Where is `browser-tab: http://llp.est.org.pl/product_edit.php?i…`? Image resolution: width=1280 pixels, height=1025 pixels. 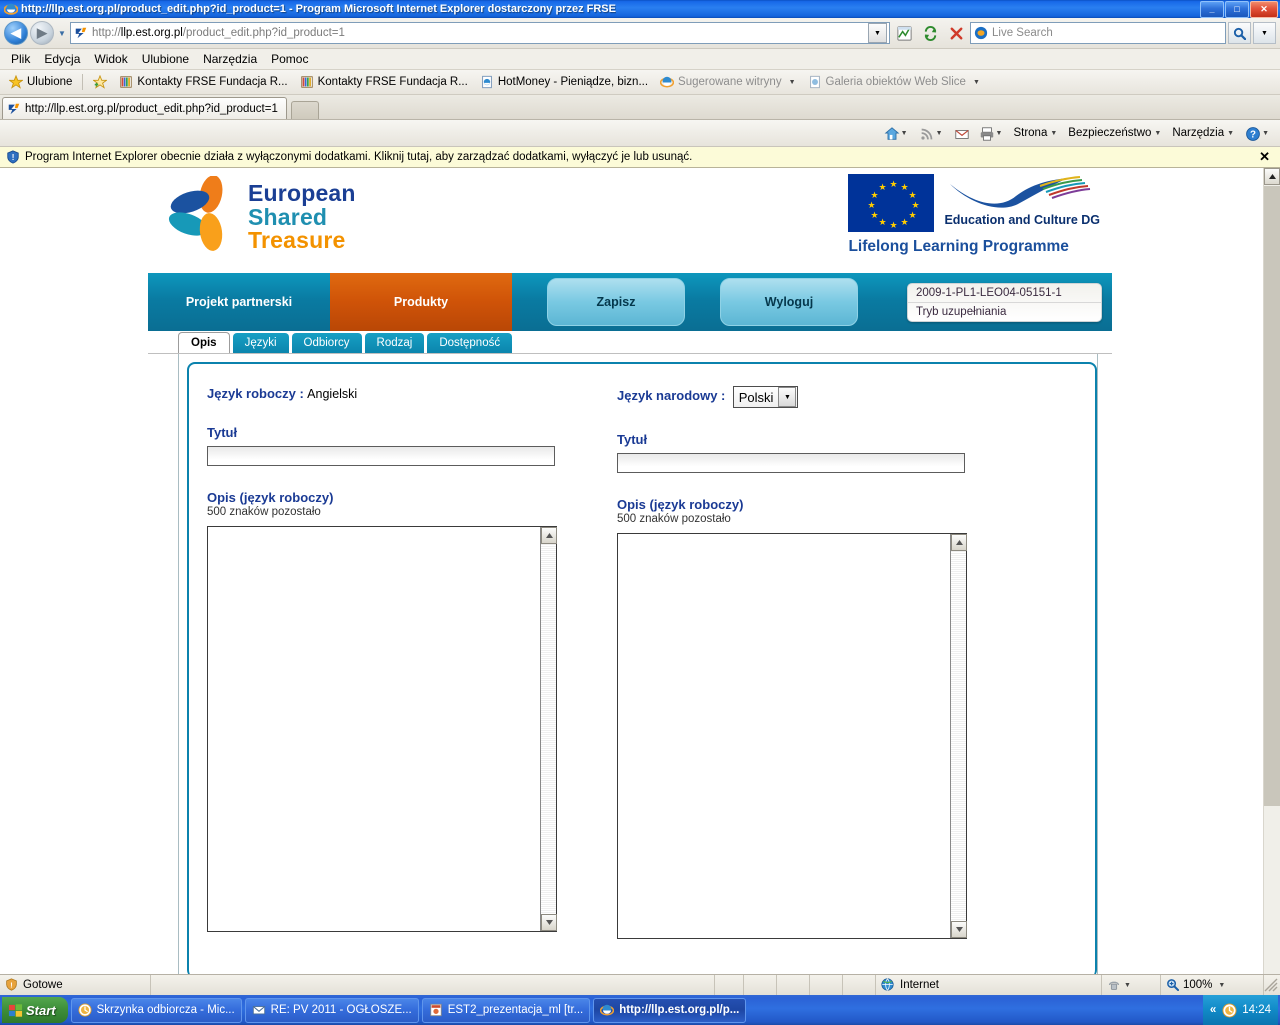
browser-tab: http://llp.est.org.pl/product_edit.php?i… is located at coordinates (144, 108).